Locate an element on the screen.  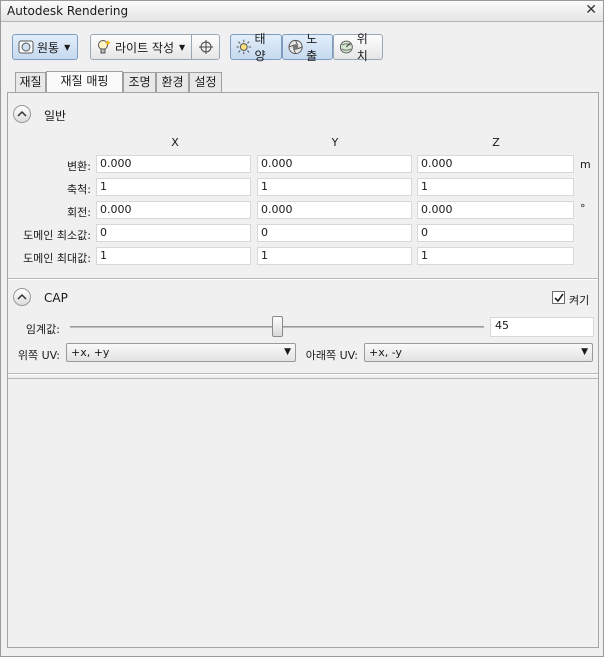
bottom-uv-label: 아래쪽 UV: is located at coordinates (331, 355).